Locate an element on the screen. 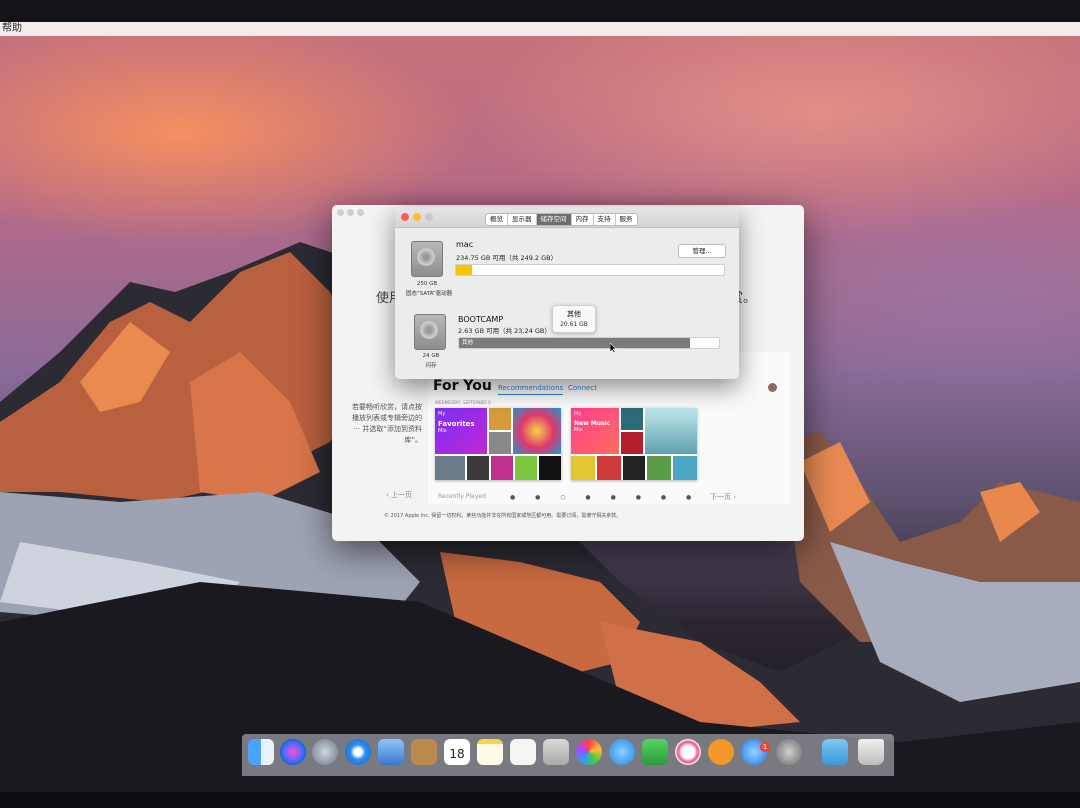 The width and height of the screenshot is (1080, 808). system-preferences-icon is located at coordinates (789, 752).